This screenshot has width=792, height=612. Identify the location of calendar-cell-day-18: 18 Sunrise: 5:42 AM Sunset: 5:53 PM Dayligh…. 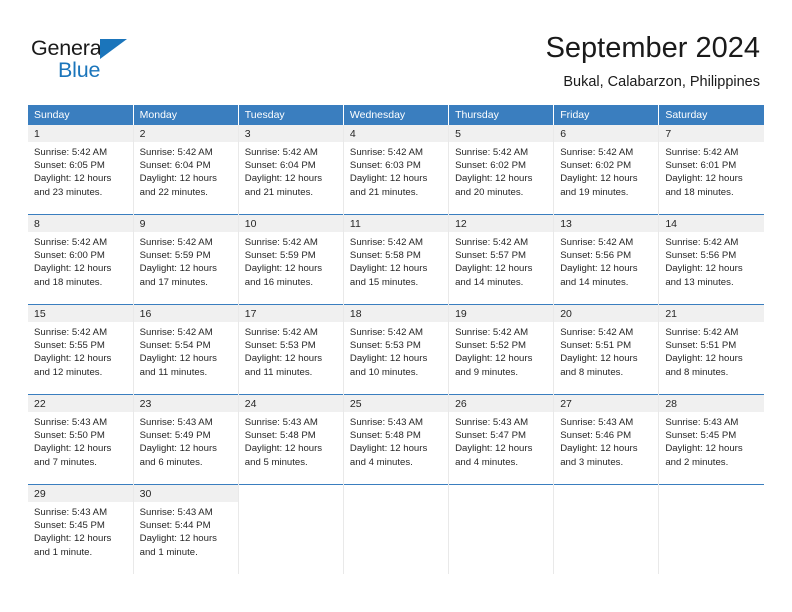
(396, 349).